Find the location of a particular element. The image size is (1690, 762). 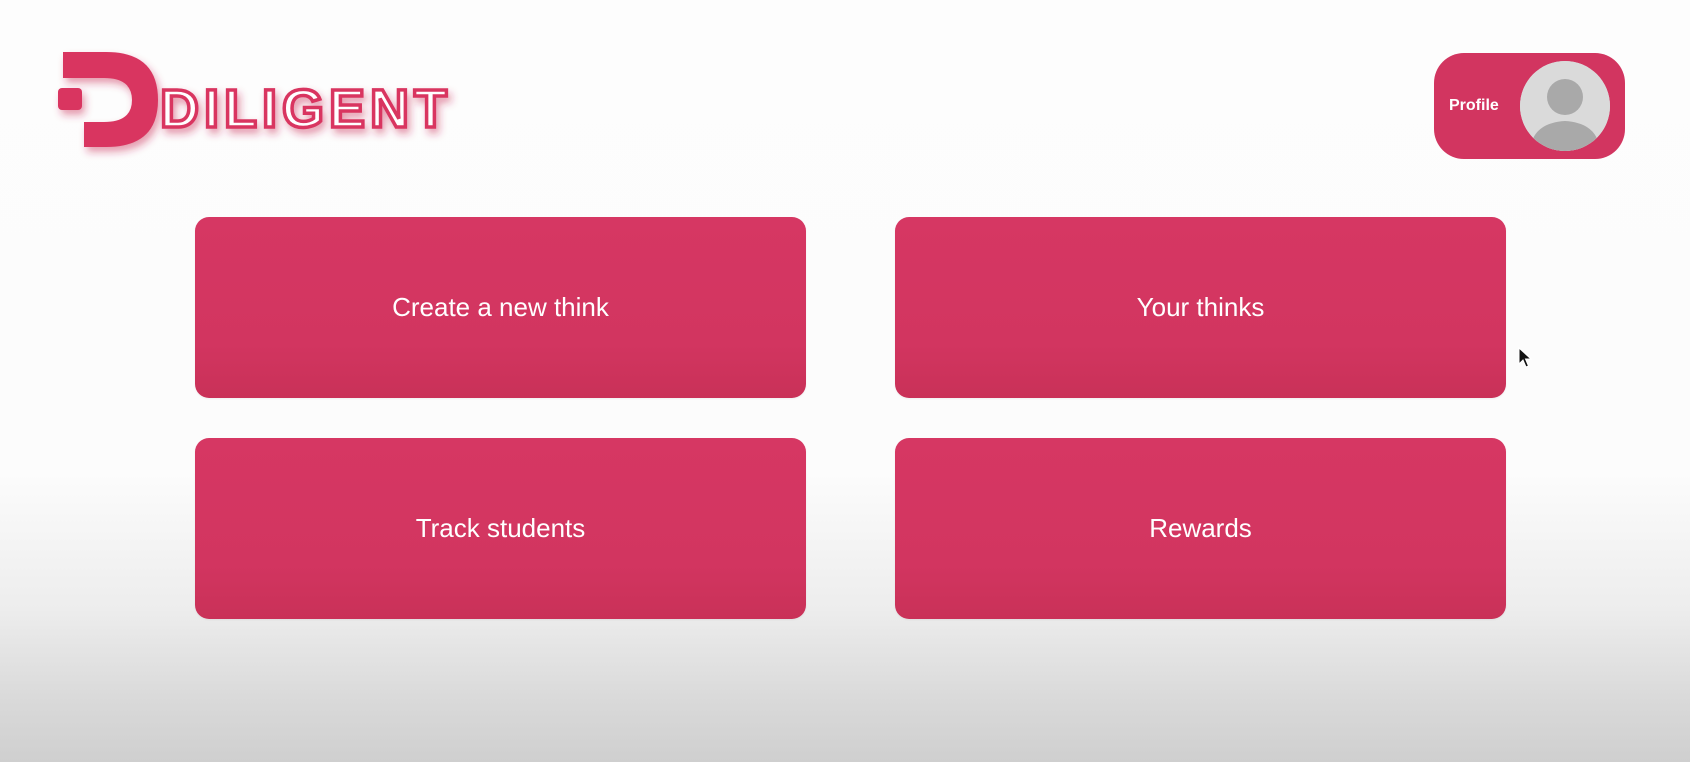

rewards-label: Rewards is located at coordinates (1200, 528).